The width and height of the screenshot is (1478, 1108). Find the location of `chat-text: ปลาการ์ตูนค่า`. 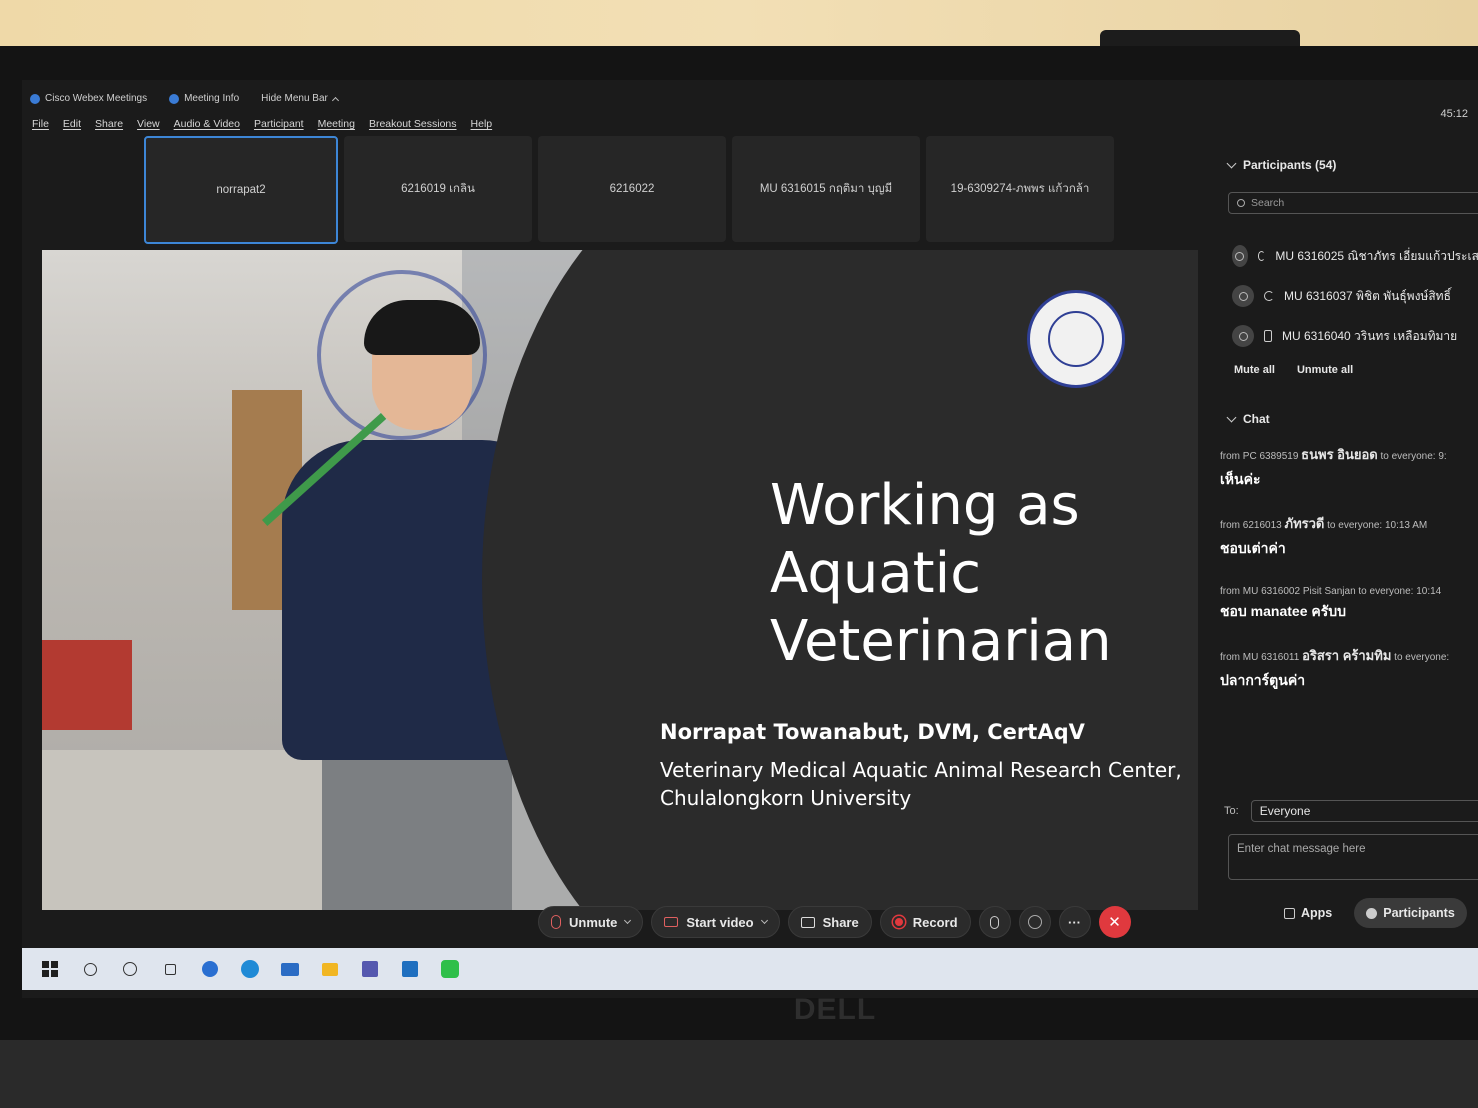

chat-text: ปลาการ์ตูนค่า is located at coordinates (1263, 680).